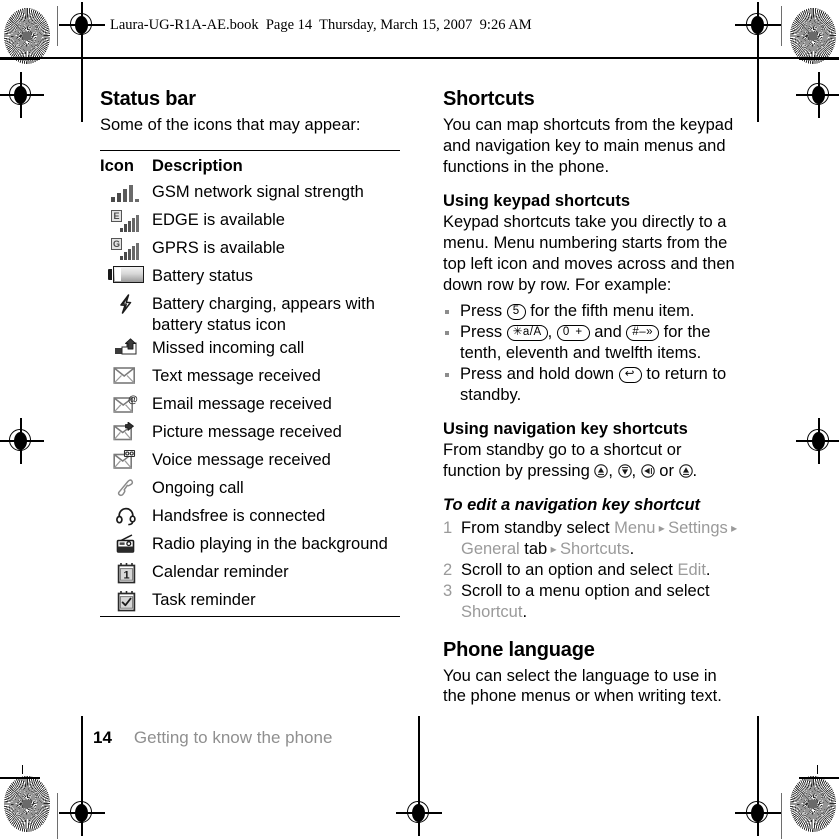 Image resolution: width=839 pixels, height=839 pixels. I want to click on text-message-icon, so click(126, 375).